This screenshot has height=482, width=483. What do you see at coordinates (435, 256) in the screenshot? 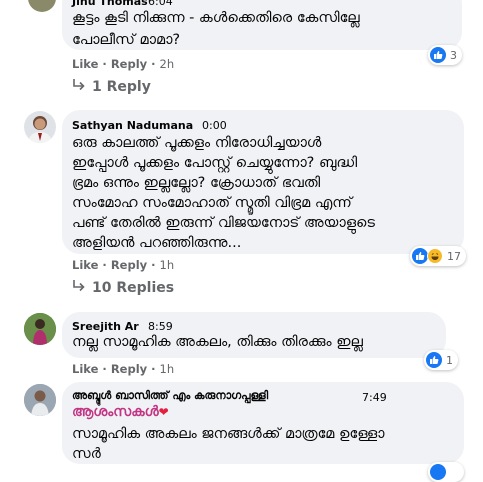
I see `haha-reaction-icon` at bounding box center [435, 256].